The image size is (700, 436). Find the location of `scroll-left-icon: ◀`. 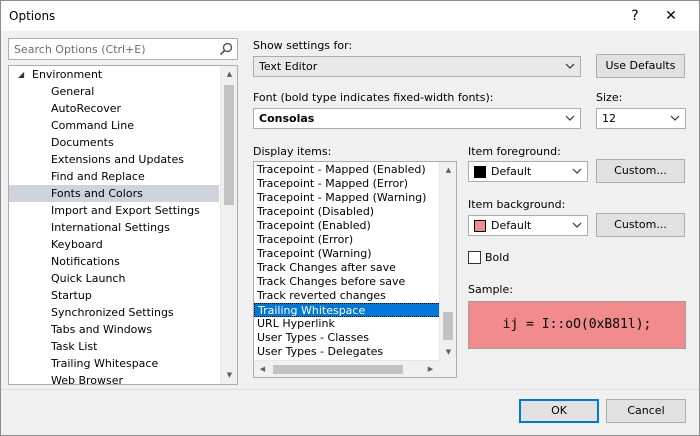

scroll-left-icon: ◀ is located at coordinates (262, 369).